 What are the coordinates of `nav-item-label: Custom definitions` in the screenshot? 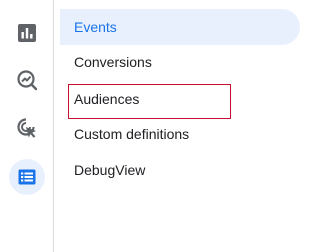 It's located at (132, 134).